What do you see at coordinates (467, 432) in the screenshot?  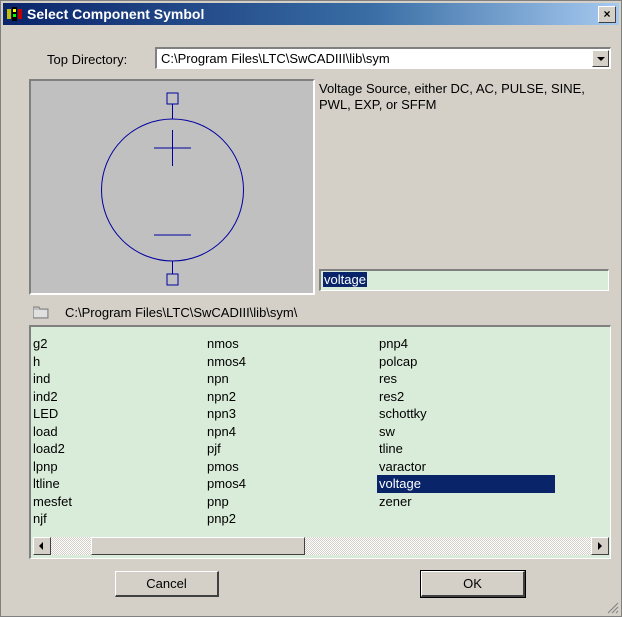 I see `list-item: sw` at bounding box center [467, 432].